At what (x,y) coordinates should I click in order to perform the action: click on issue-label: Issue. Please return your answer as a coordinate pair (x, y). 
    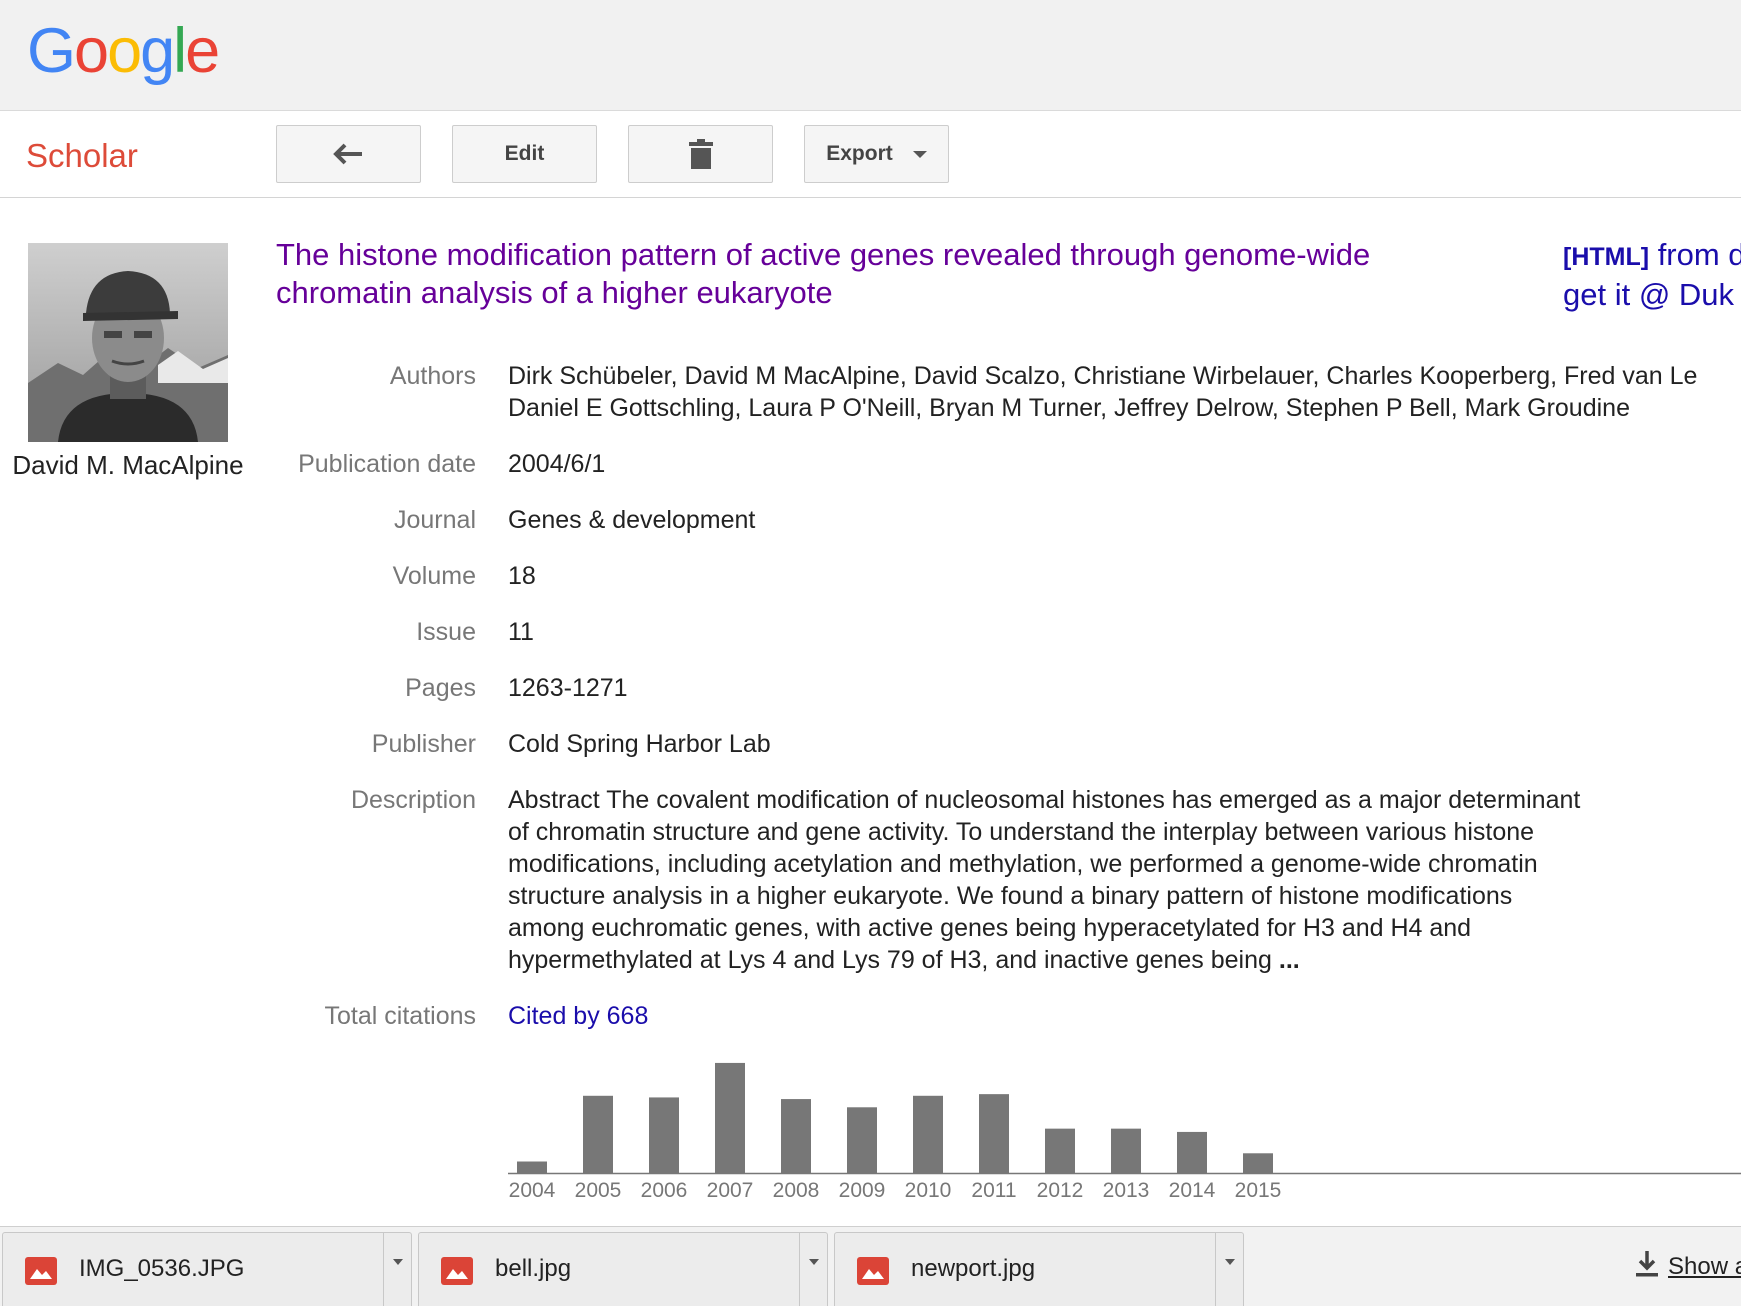
    Looking at the image, I should click on (446, 632).